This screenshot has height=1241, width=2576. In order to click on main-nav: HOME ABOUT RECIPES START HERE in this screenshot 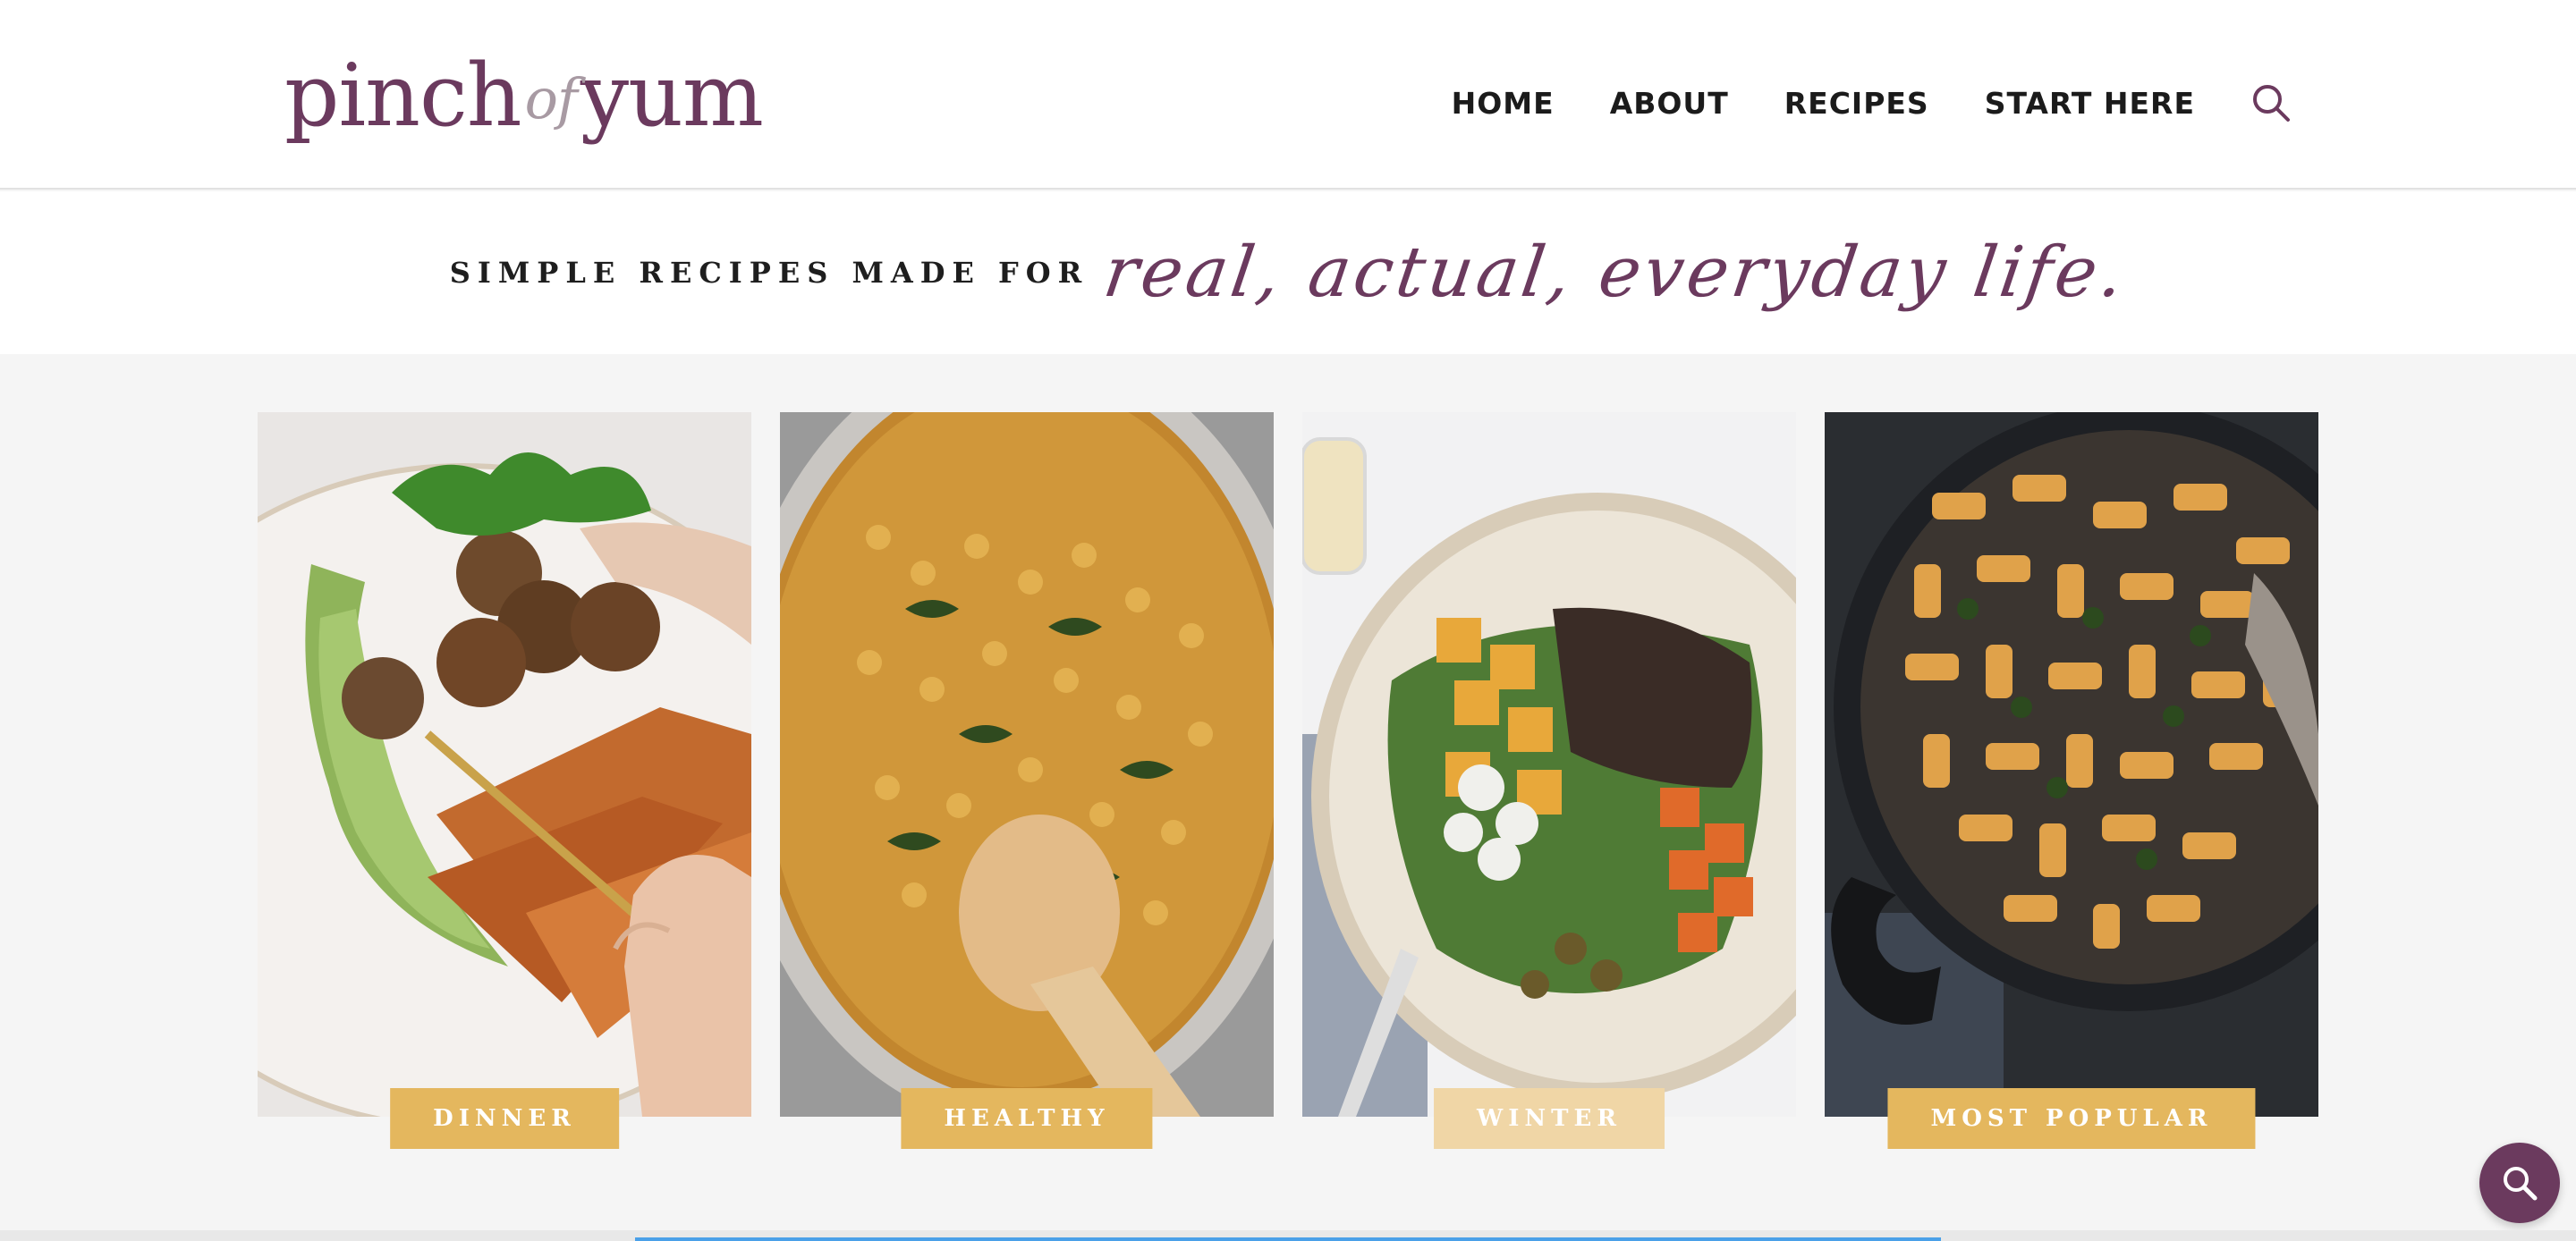, I will do `click(1872, 102)`.